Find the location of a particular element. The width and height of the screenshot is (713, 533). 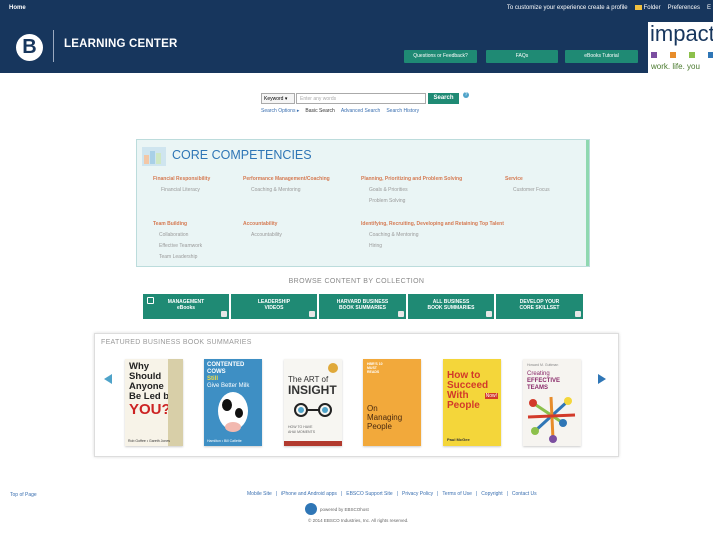

carousel-next-arrow-icon is located at coordinates (602, 379).